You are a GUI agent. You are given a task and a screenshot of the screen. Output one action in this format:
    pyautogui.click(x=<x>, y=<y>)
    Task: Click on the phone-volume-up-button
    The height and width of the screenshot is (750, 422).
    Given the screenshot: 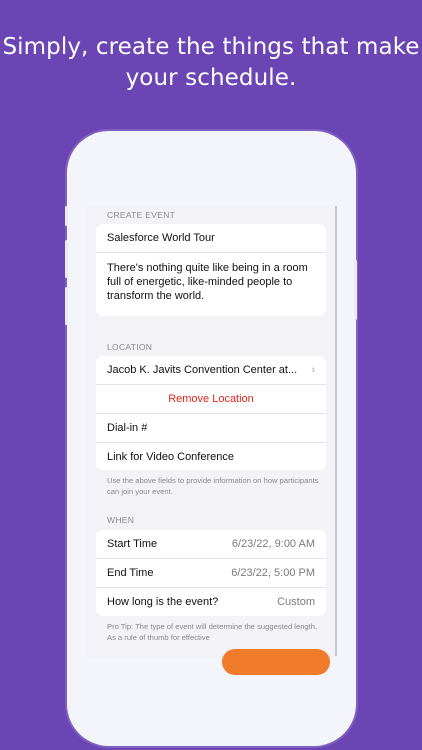 What is the action you would take?
    pyautogui.click(x=66, y=259)
    